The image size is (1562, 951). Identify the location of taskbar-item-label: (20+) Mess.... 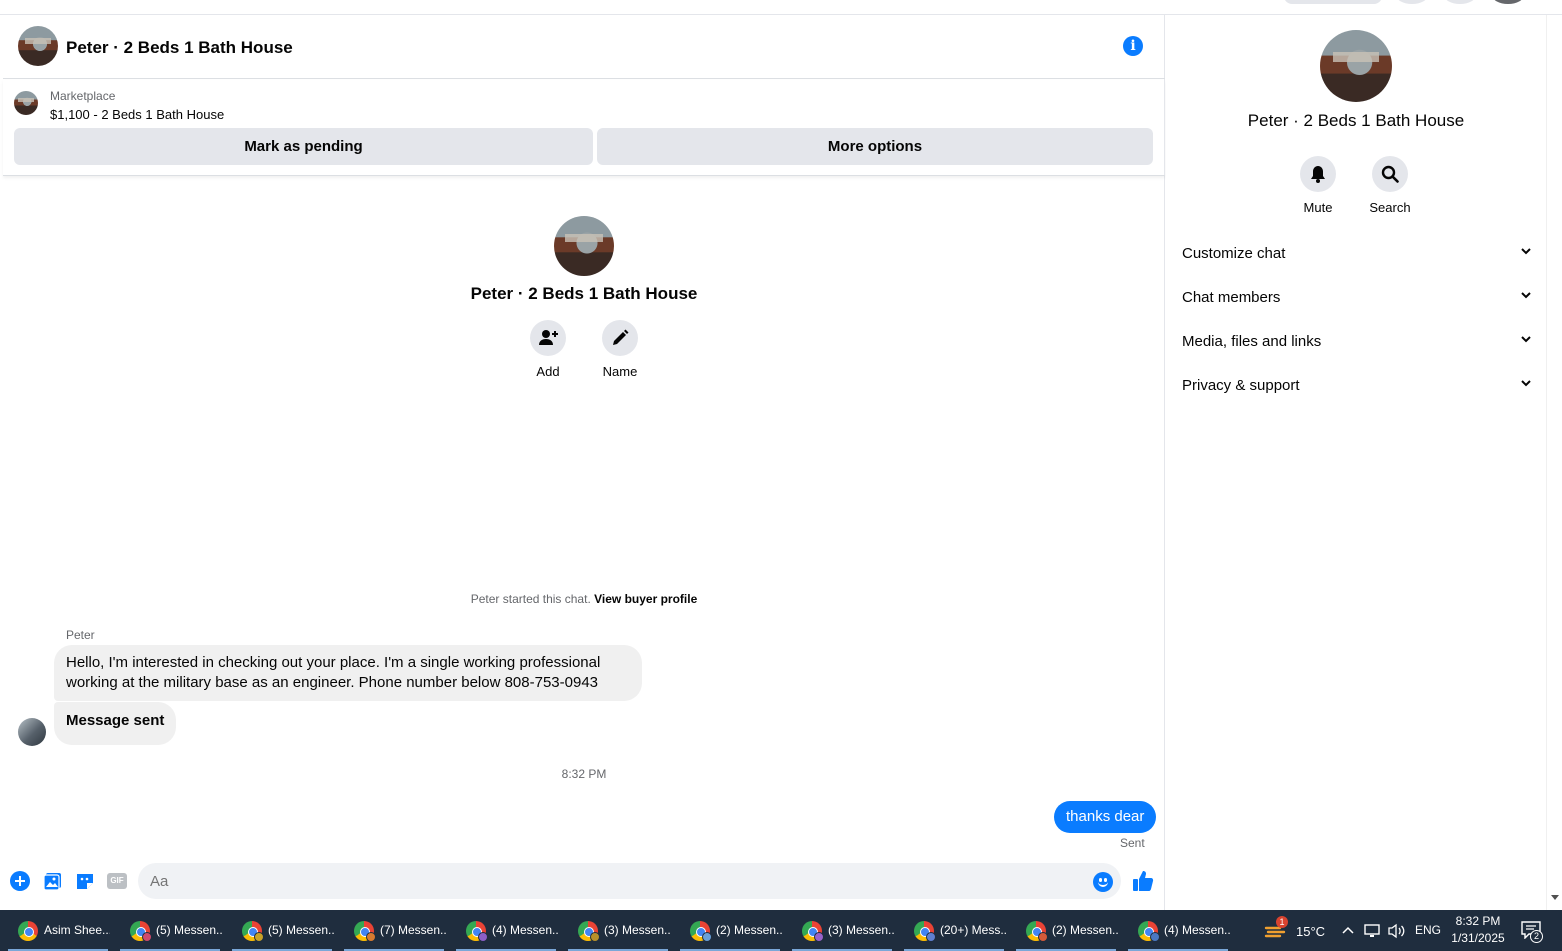
(973, 930).